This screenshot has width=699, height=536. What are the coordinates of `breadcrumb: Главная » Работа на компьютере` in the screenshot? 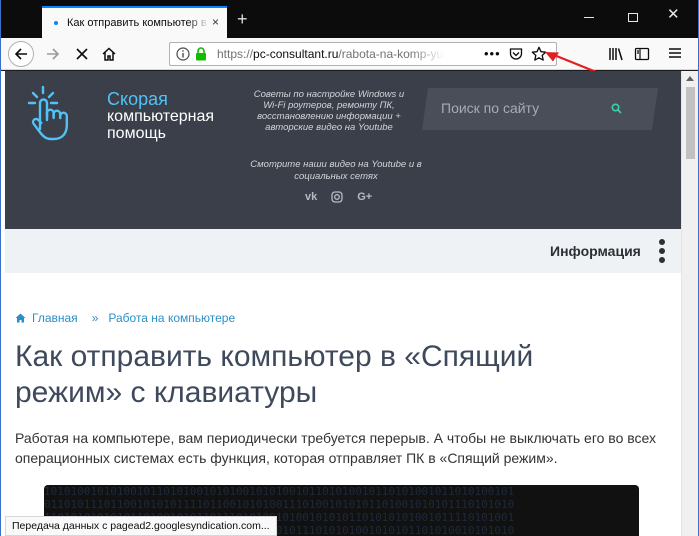 It's located at (125, 318).